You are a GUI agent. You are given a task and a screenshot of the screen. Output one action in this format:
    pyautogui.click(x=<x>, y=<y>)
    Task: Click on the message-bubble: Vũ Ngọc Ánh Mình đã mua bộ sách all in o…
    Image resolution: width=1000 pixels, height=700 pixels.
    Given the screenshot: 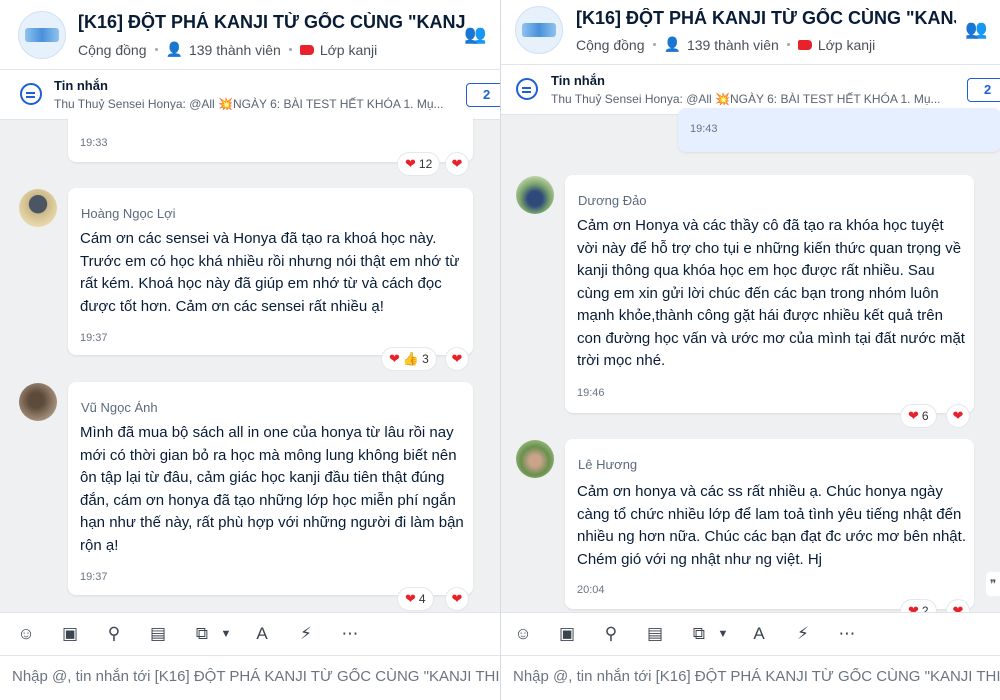 What is the action you would take?
    pyautogui.click(x=270, y=488)
    